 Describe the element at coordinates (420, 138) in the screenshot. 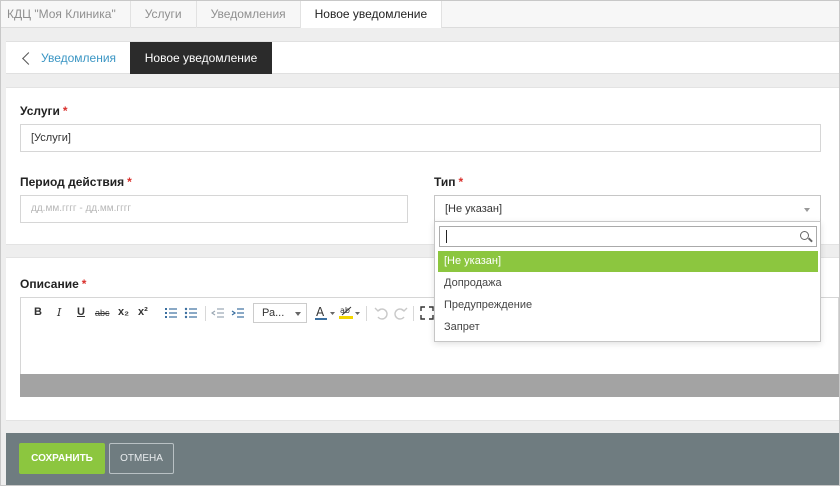

I see `services-input: [Услуги]` at that location.